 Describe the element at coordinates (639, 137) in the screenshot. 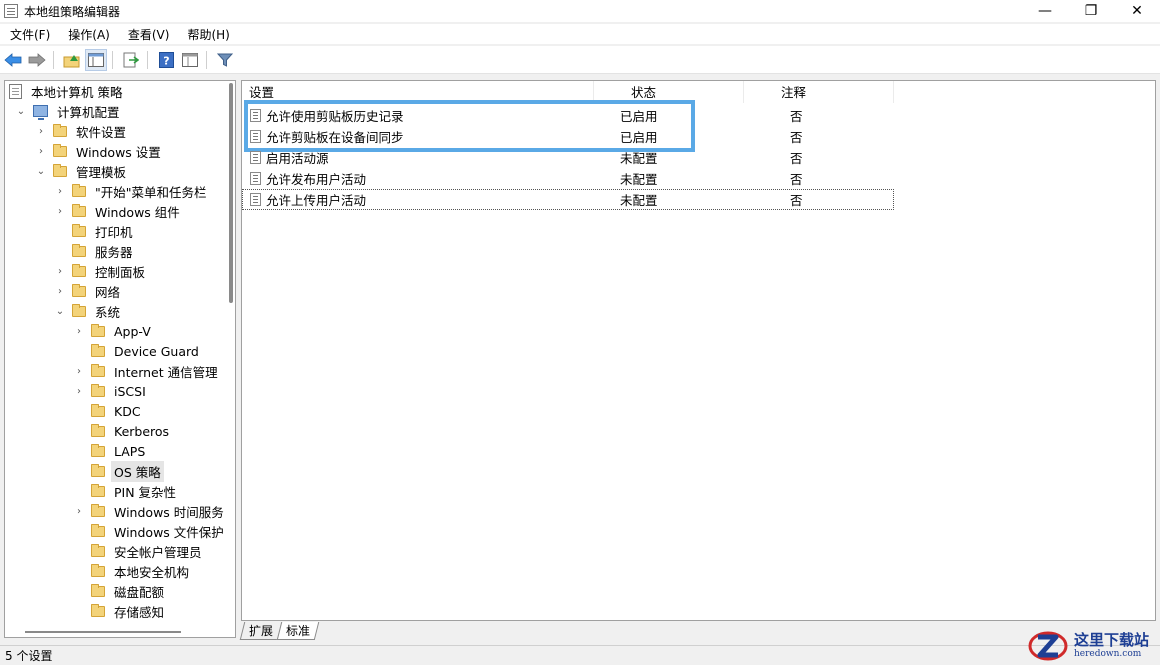

I see `setting-state: 已启用` at that location.